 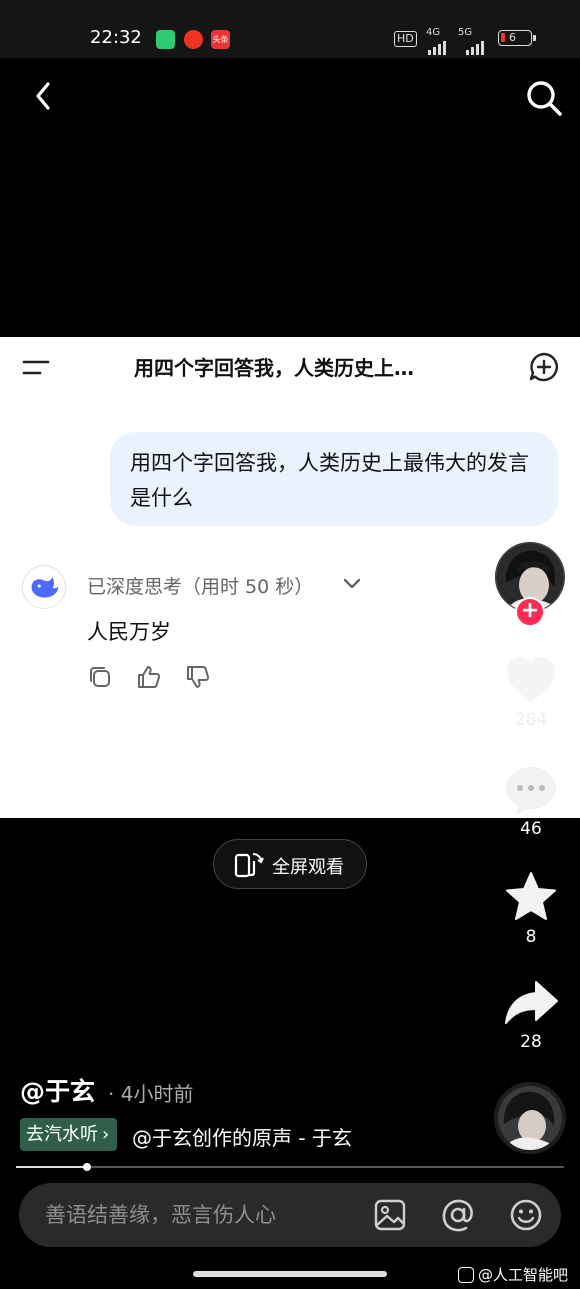 What do you see at coordinates (46, 96) in the screenshot?
I see `back-icon` at bounding box center [46, 96].